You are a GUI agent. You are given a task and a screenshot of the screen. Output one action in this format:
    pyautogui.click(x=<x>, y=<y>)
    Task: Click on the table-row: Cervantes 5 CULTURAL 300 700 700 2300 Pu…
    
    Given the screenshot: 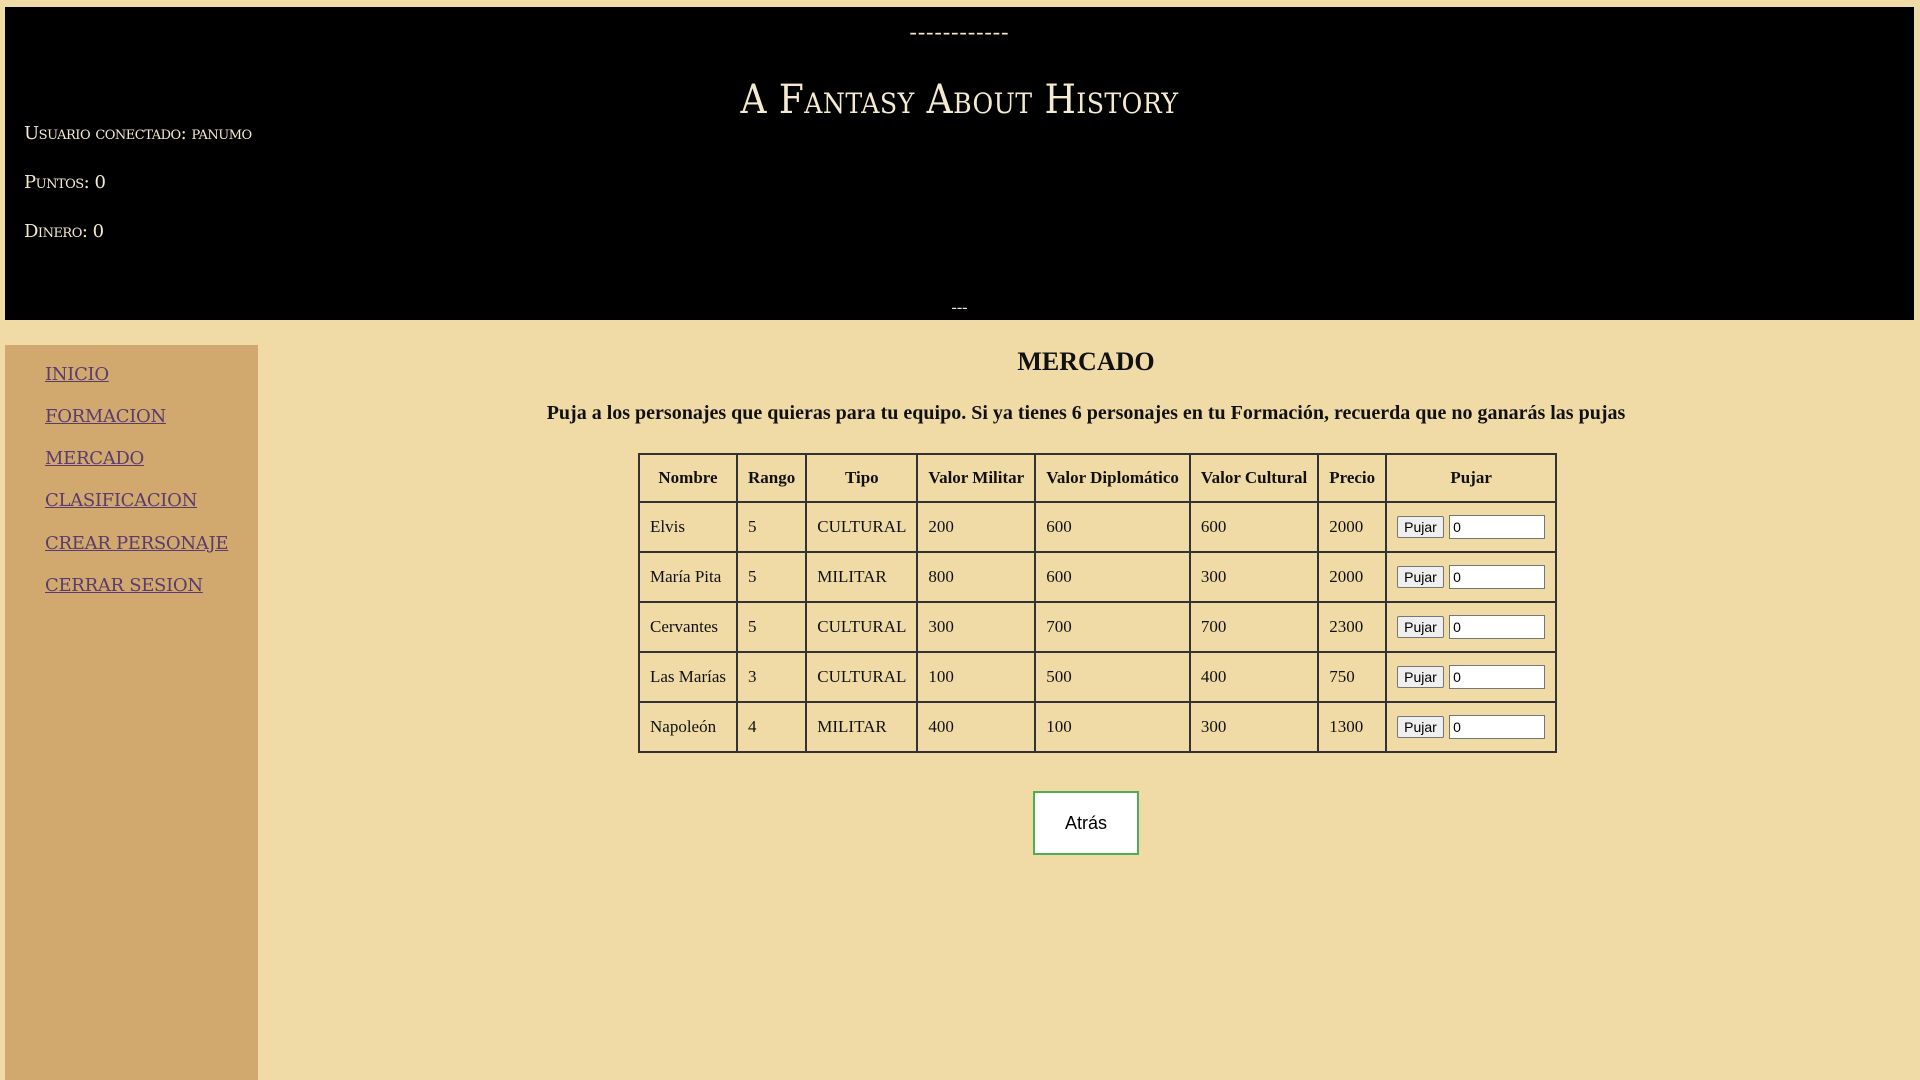 What is the action you would take?
    pyautogui.click(x=1097, y=627)
    